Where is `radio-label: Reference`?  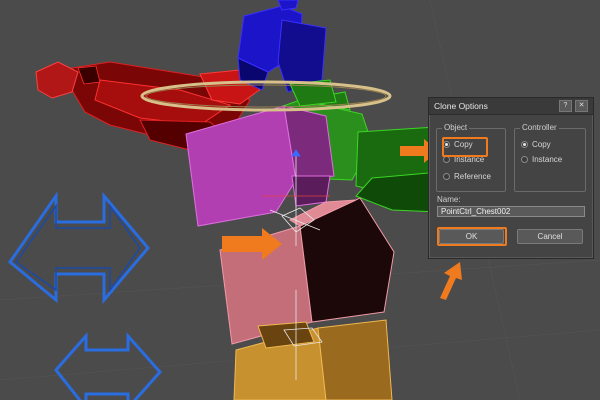
radio-label: Reference is located at coordinates (472, 176).